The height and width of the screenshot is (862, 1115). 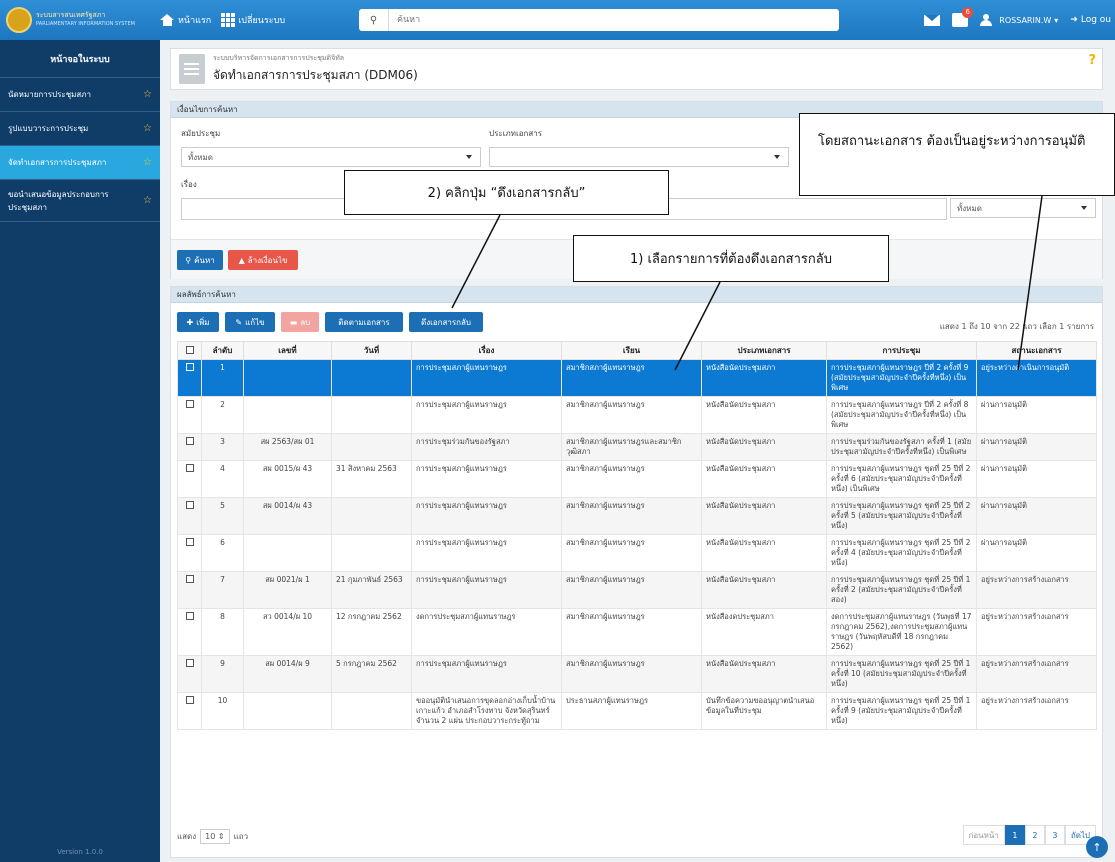 I want to click on user-name: ROSSARIN.W, so click(x=1025, y=20).